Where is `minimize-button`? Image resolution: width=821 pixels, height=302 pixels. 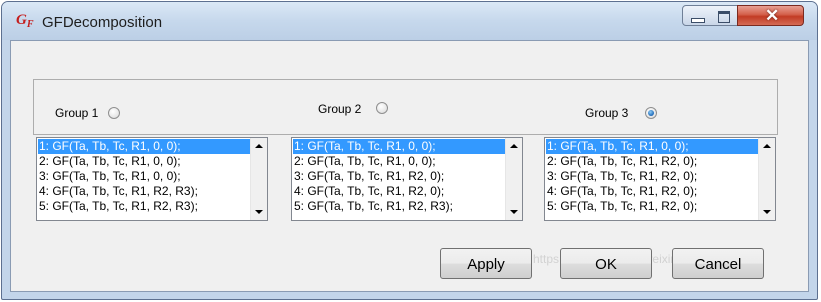 minimize-button is located at coordinates (696, 15).